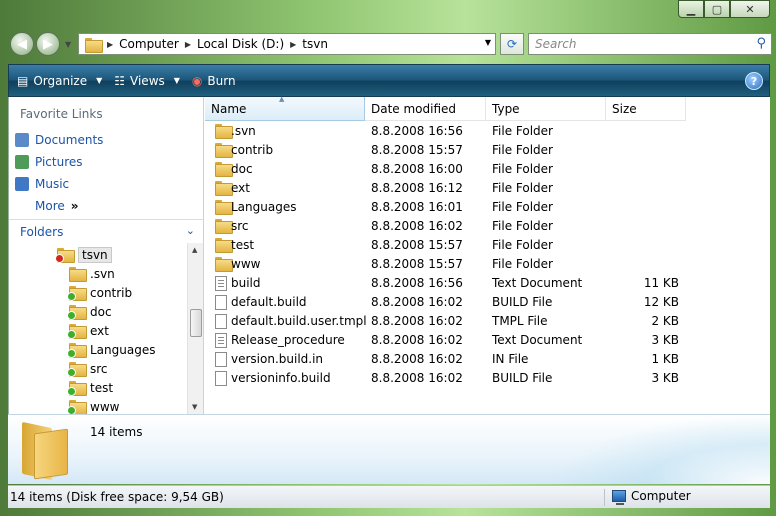 The height and width of the screenshot is (516, 776). I want to click on folders-header: Folders ⌄, so click(106, 231).